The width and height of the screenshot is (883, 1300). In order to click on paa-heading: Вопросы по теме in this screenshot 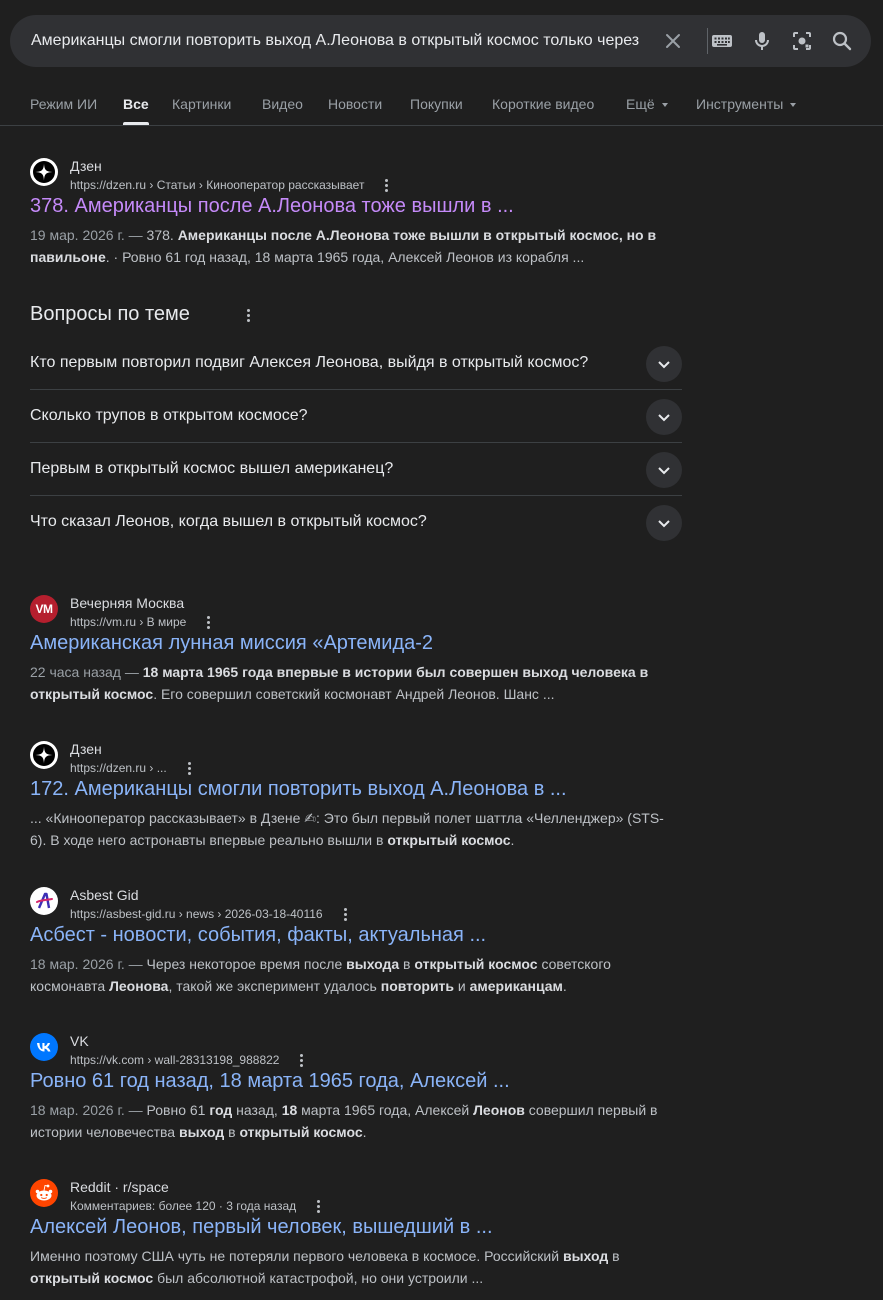, I will do `click(110, 314)`.